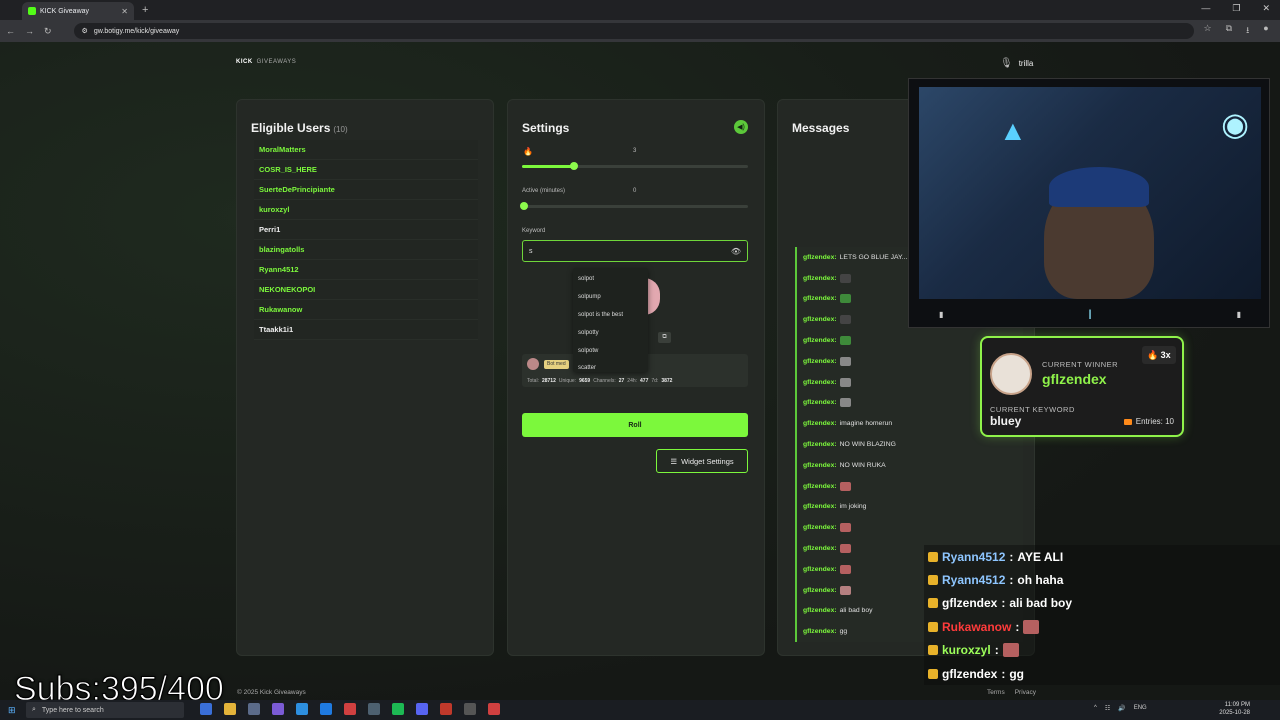 The image size is (1280, 720). What do you see at coordinates (494, 709) in the screenshot?
I see `chrome-active-icon` at bounding box center [494, 709].